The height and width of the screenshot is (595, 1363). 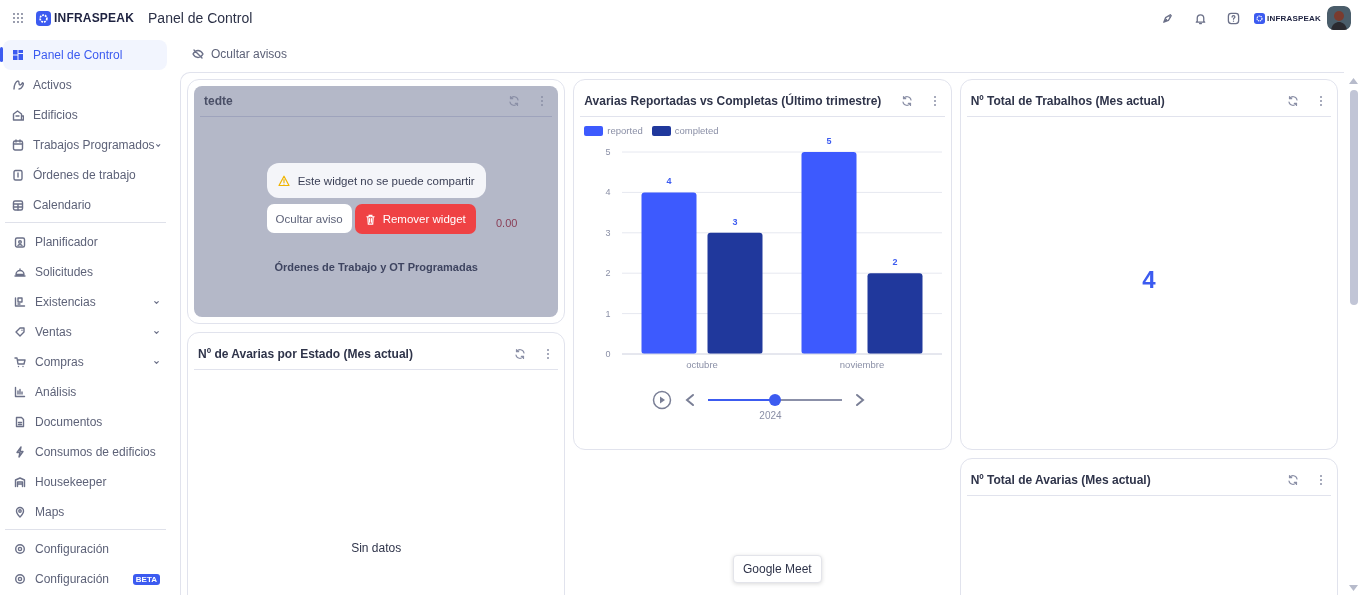 What do you see at coordinates (1068, 101) in the screenshot?
I see `widget-title: Nº Total de Trabalhos (Mes actual)` at bounding box center [1068, 101].